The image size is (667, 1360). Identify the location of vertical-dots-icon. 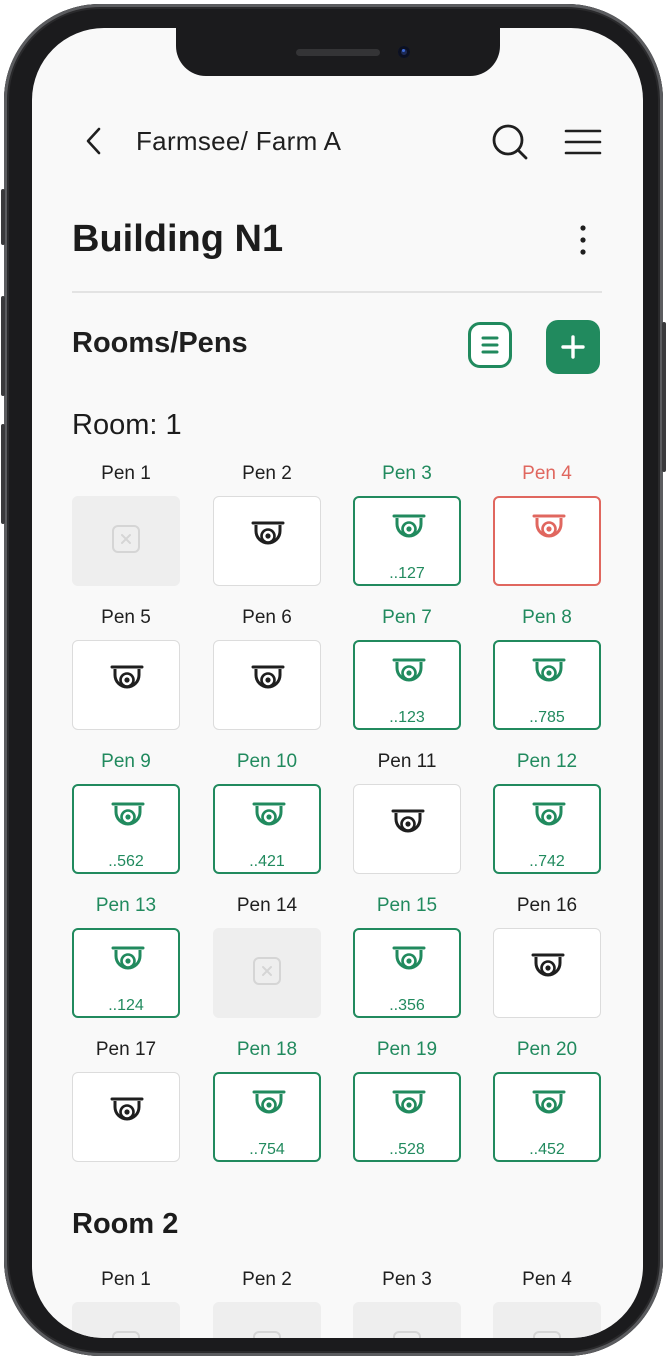
(583, 240).